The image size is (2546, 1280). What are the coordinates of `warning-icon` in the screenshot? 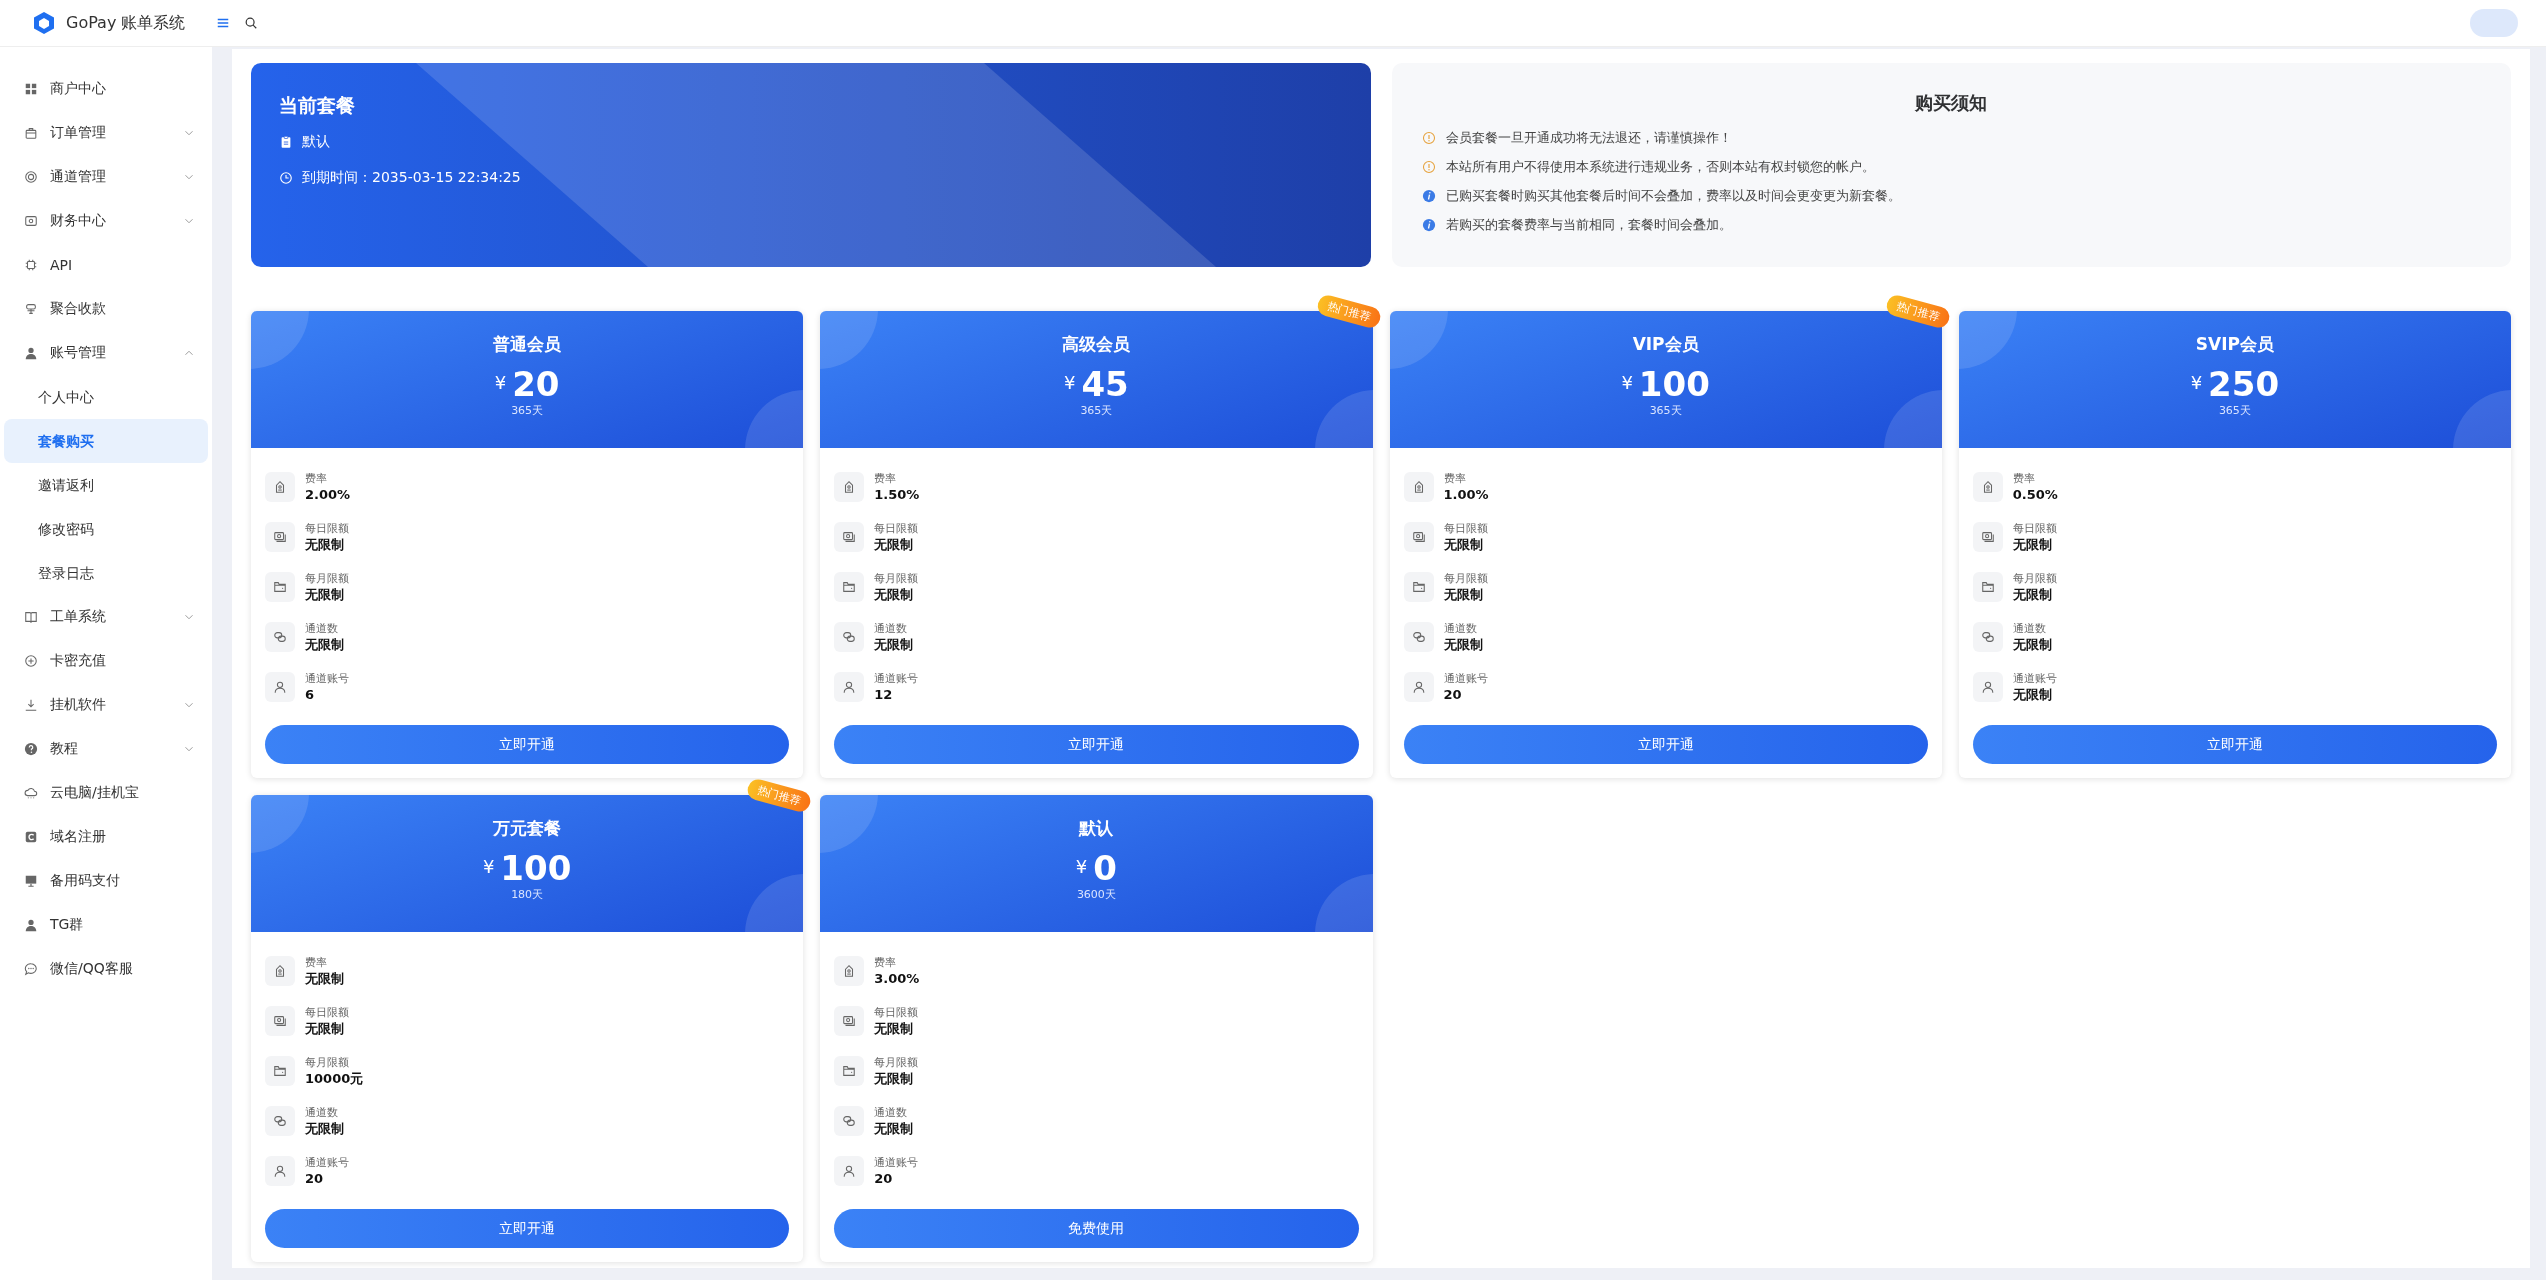 It's located at (1428, 138).